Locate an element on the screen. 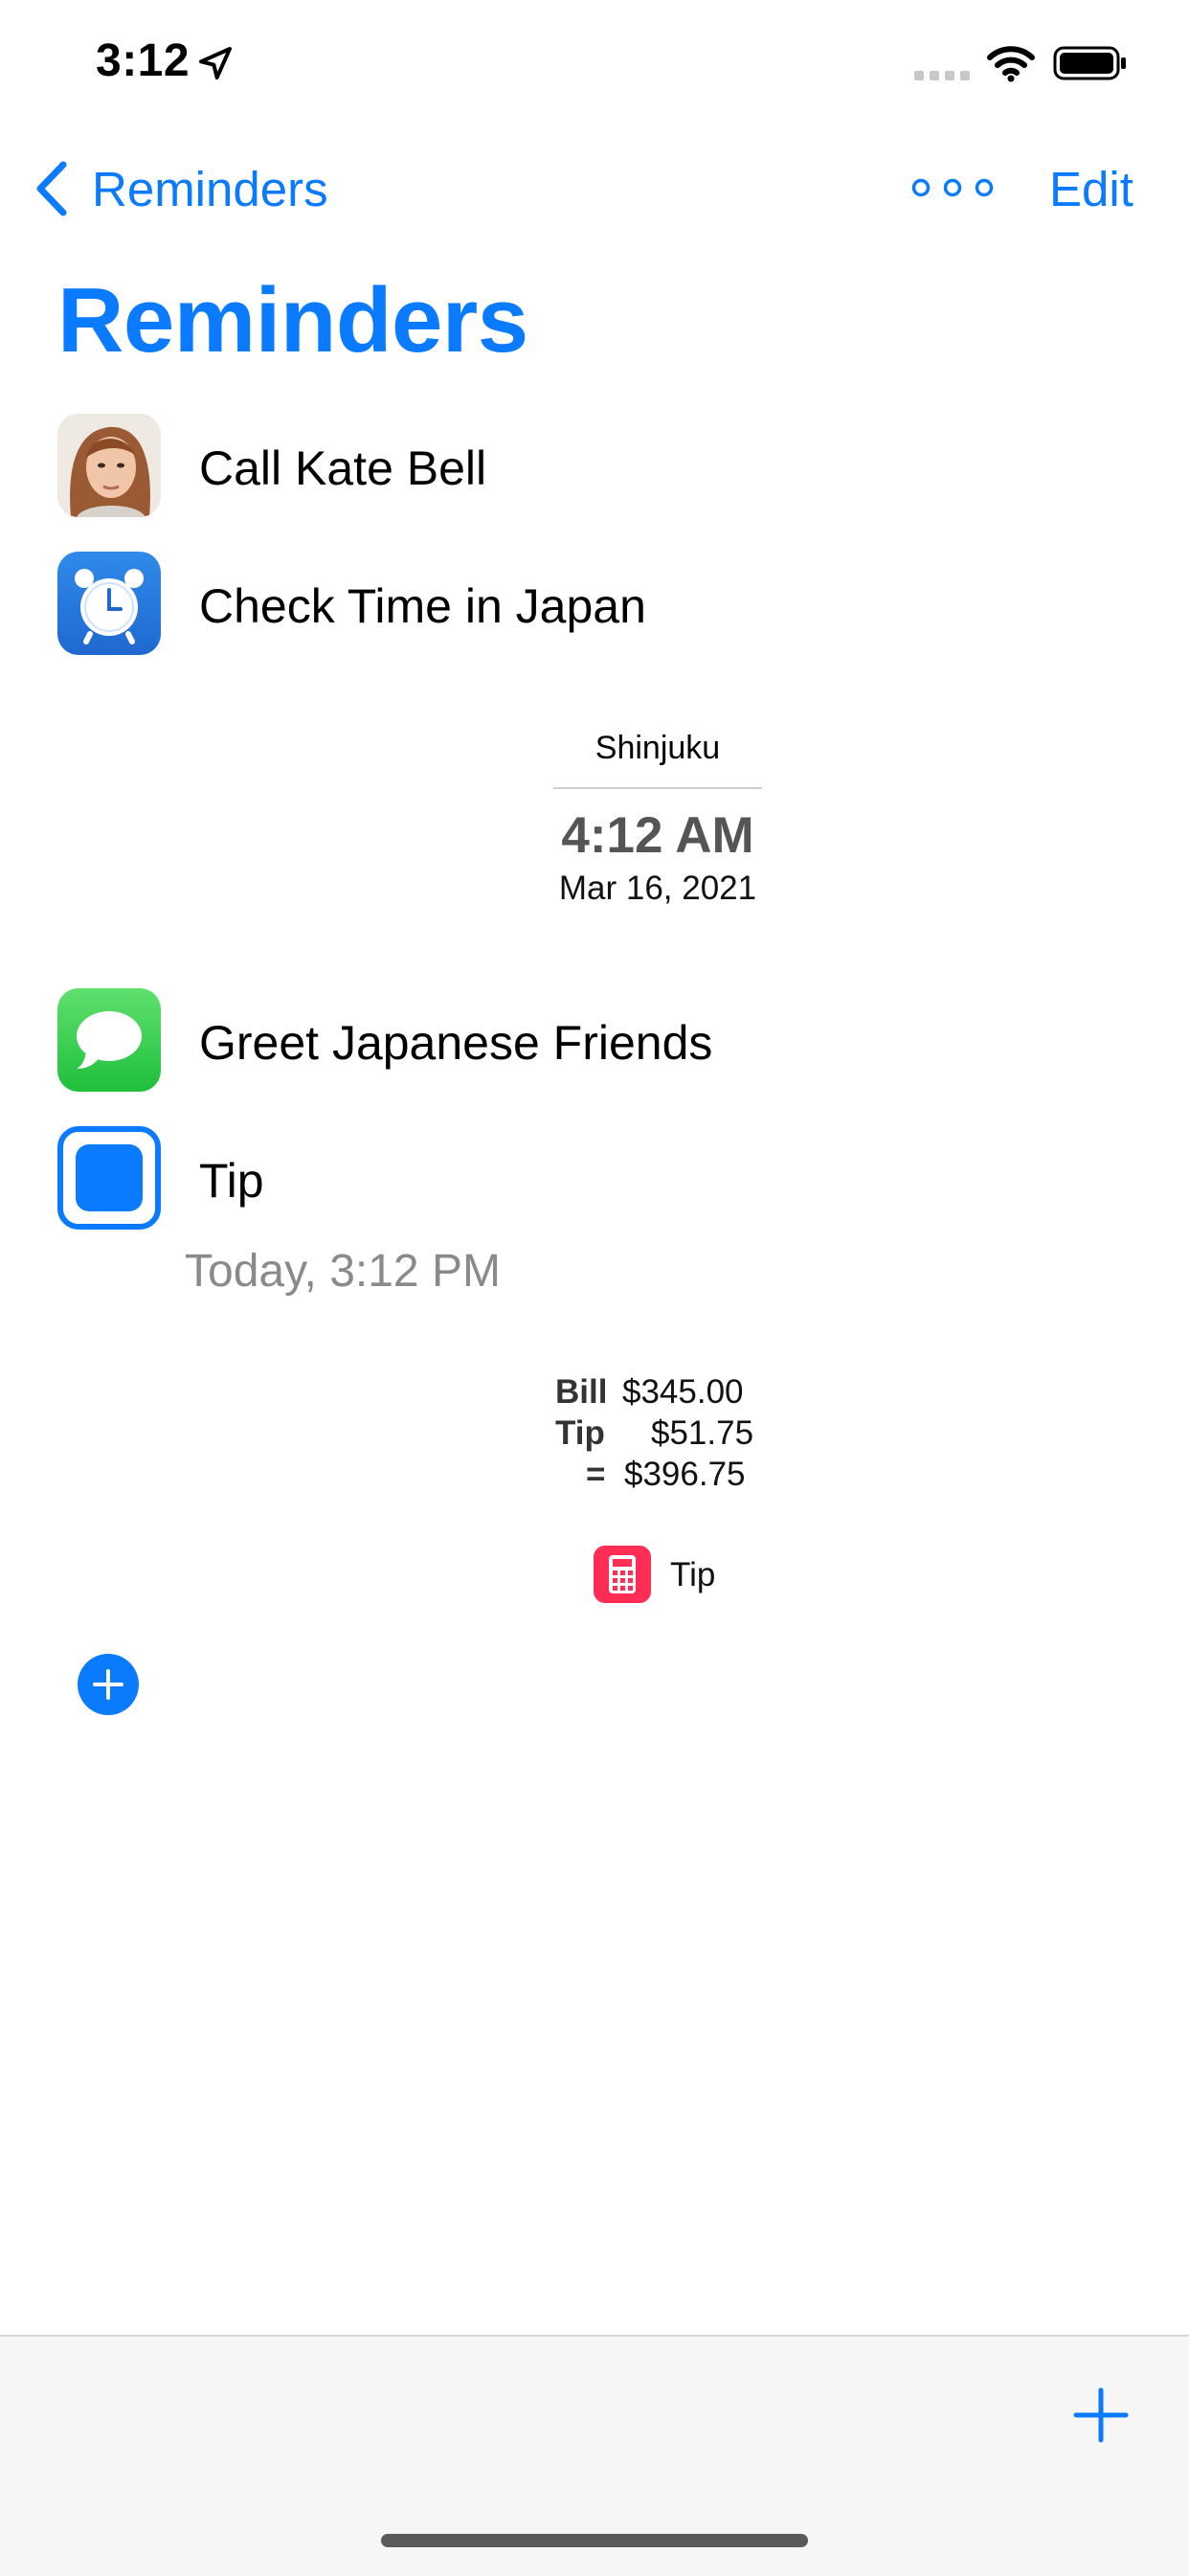 Image resolution: width=1189 pixels, height=2576 pixels. alarm-clock-icon is located at coordinates (109, 603).